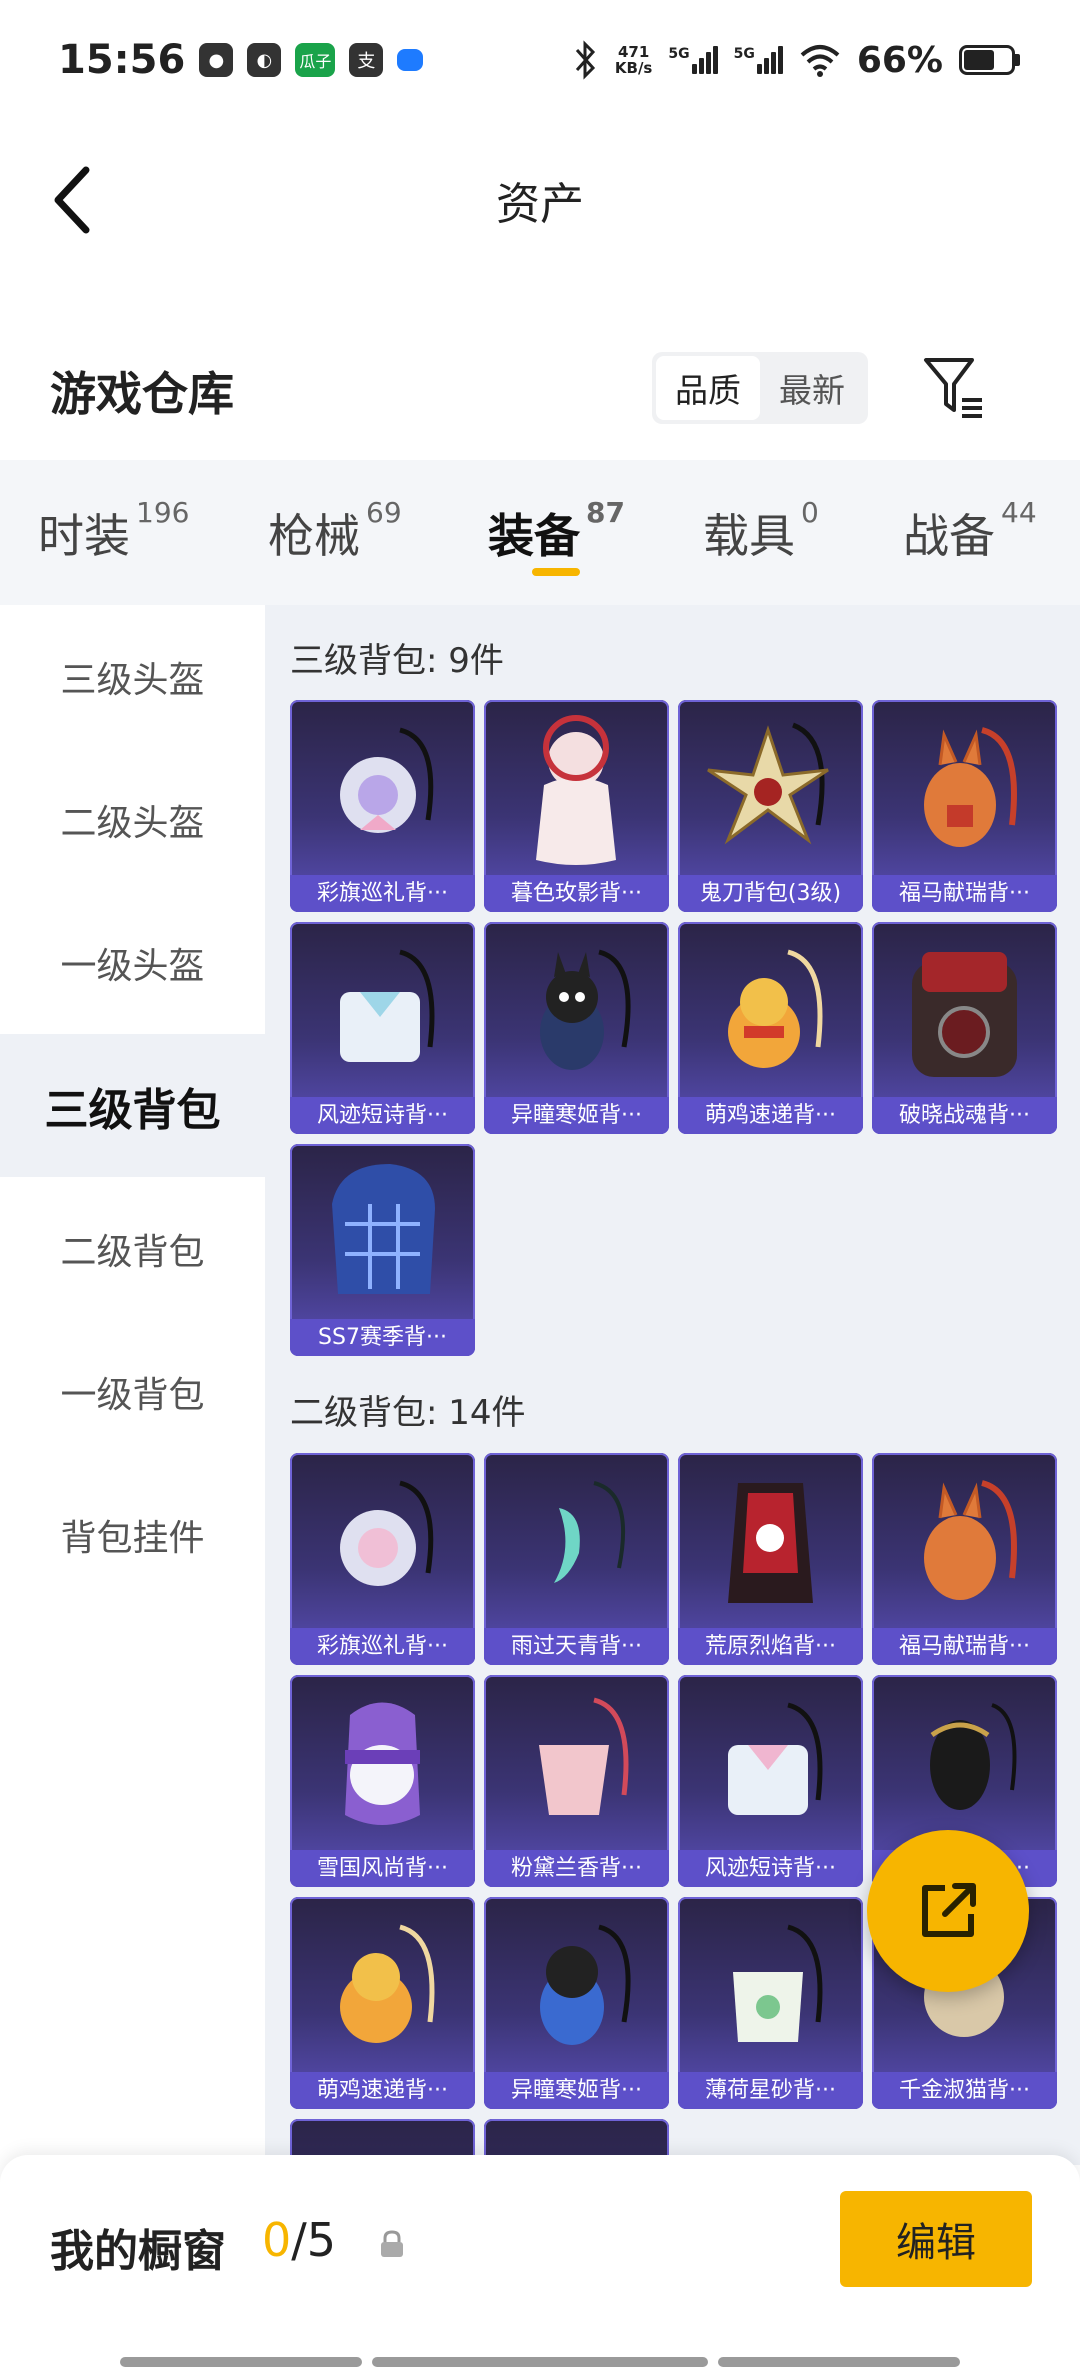 This screenshot has width=1080, height=2376. Describe the element at coordinates (556, 531) in the screenshot. I see `tab-equipment: 装备 87` at that location.